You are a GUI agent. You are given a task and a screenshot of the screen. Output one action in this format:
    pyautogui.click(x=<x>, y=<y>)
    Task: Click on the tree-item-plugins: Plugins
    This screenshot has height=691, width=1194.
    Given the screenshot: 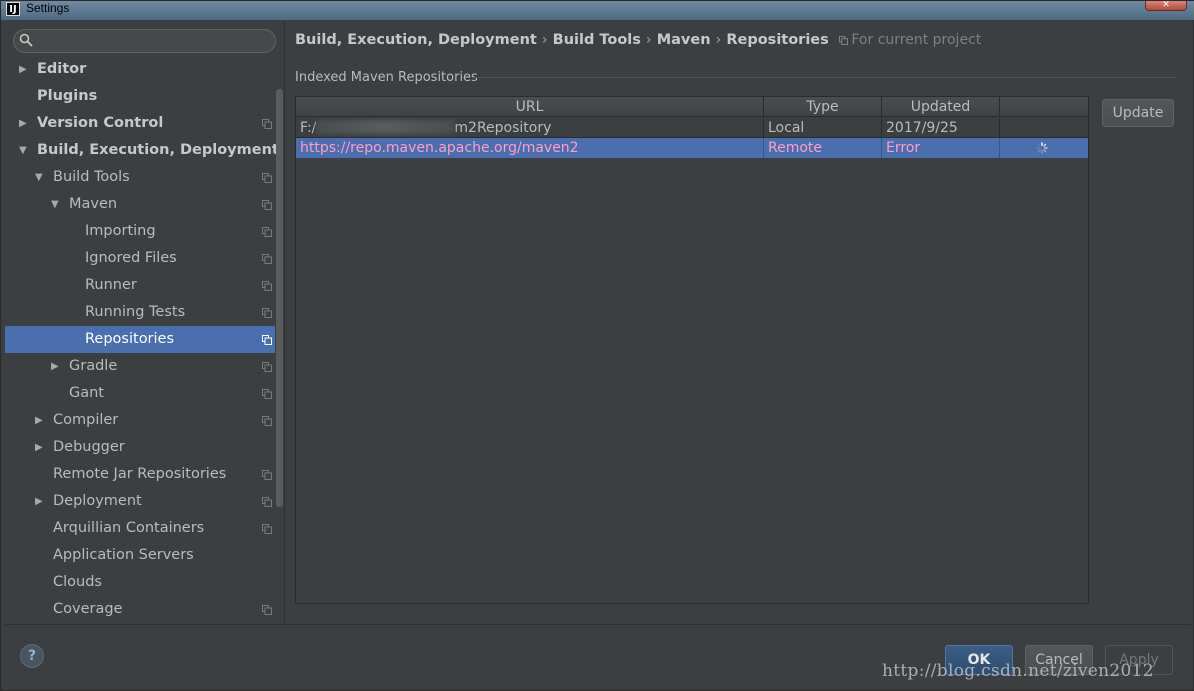 What is the action you would take?
    pyautogui.click(x=140, y=96)
    